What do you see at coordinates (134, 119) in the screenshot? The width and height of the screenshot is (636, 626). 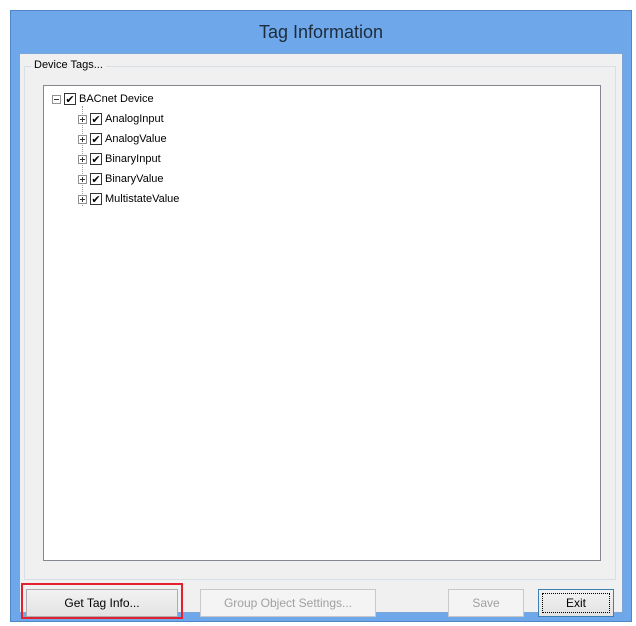 I see `tree-node-label: AnalogInput` at bounding box center [134, 119].